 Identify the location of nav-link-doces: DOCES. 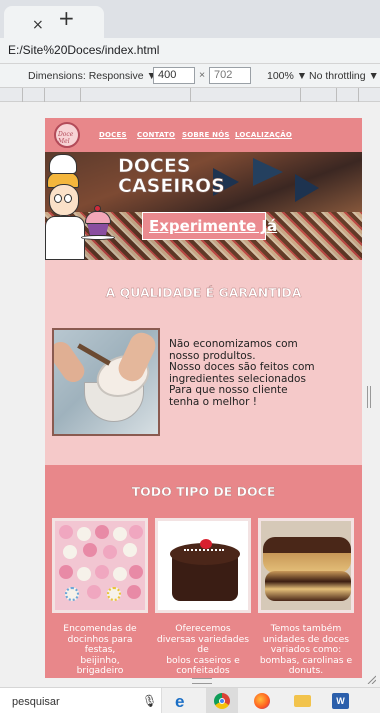
(113, 135).